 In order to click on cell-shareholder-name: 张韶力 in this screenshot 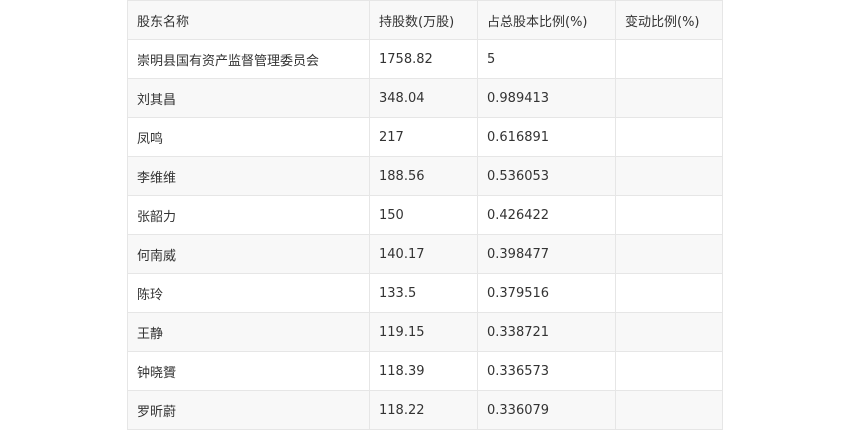, I will do `click(248, 215)`.